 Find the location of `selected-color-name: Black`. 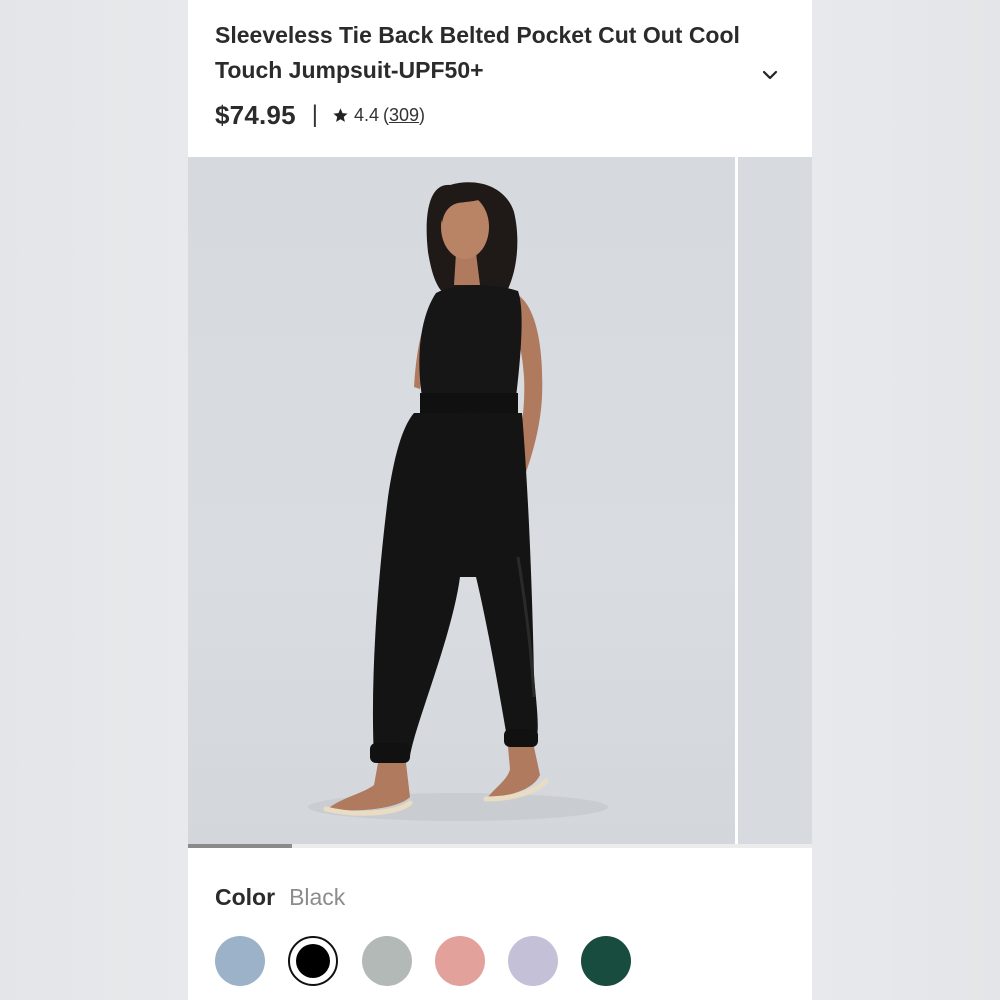

selected-color-name: Black is located at coordinates (317, 897).